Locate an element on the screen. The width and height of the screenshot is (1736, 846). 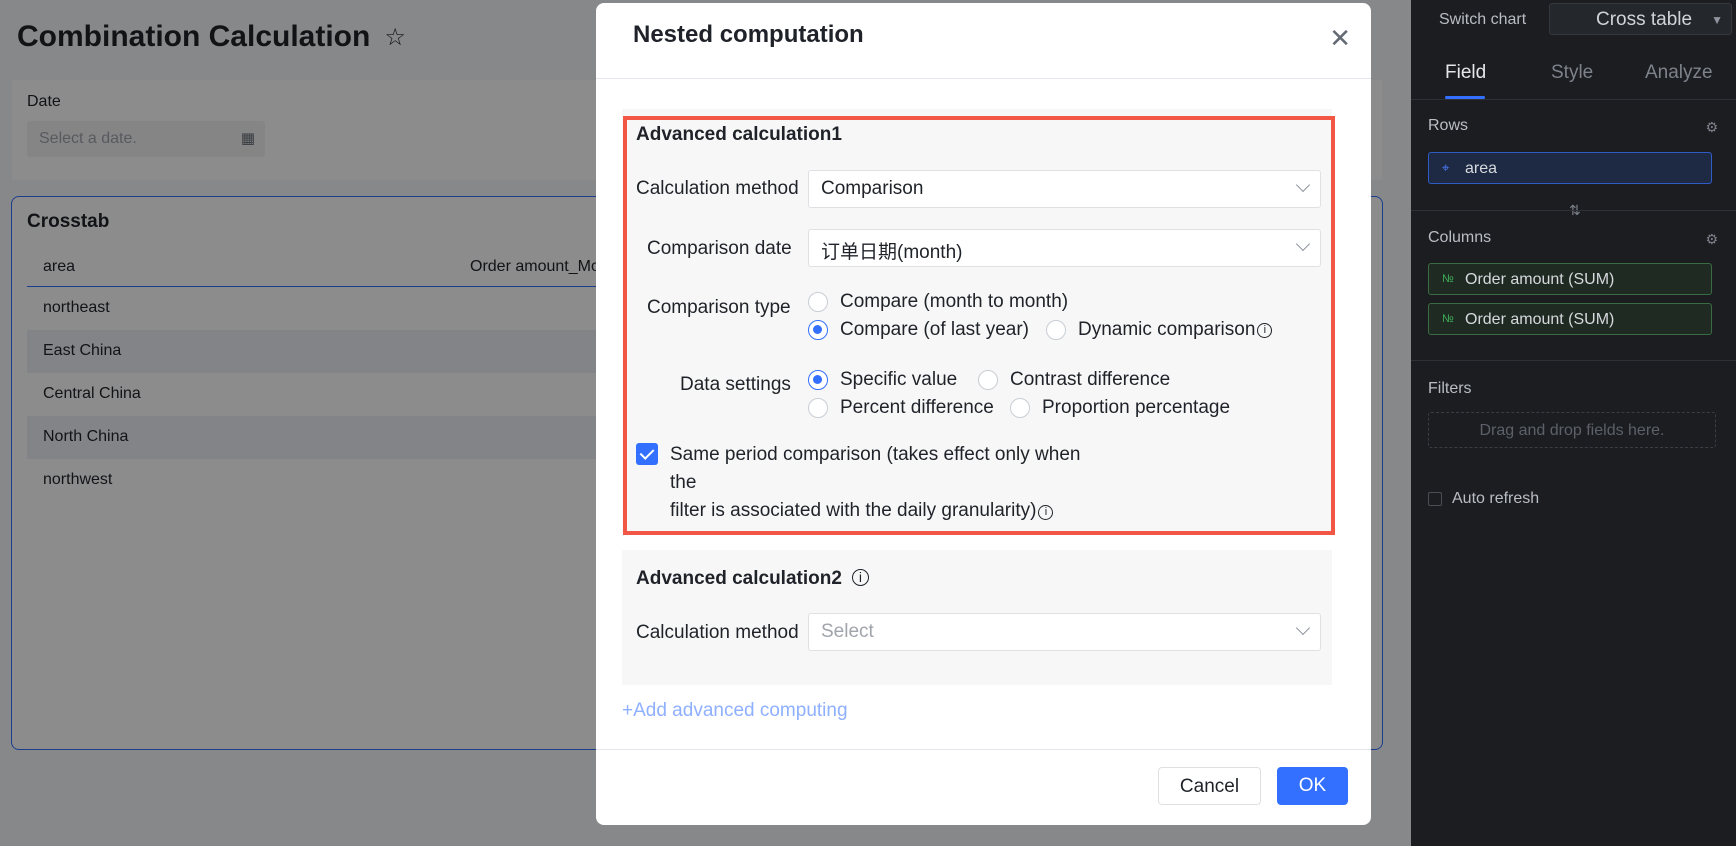
ok-button: OK is located at coordinates (1312, 786).